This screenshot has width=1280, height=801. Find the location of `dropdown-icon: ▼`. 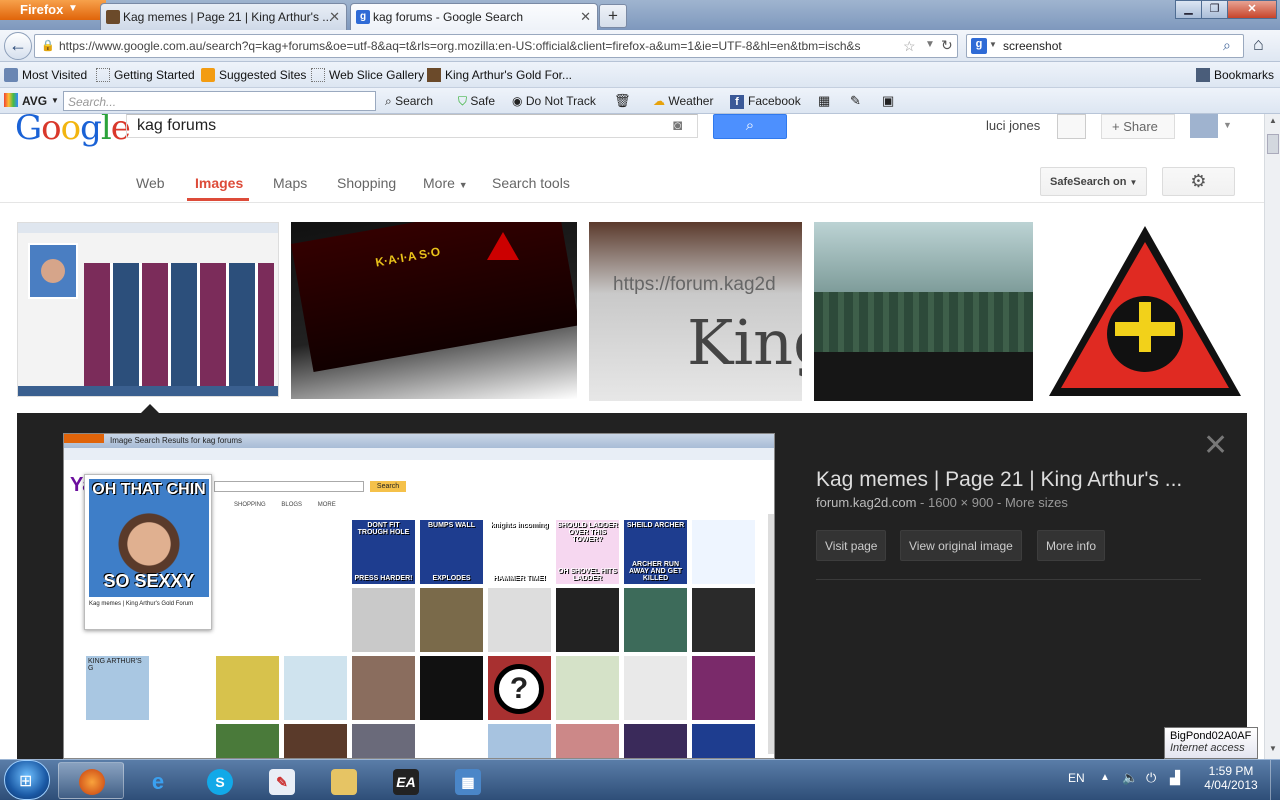

dropdown-icon: ▼ is located at coordinates (930, 44).